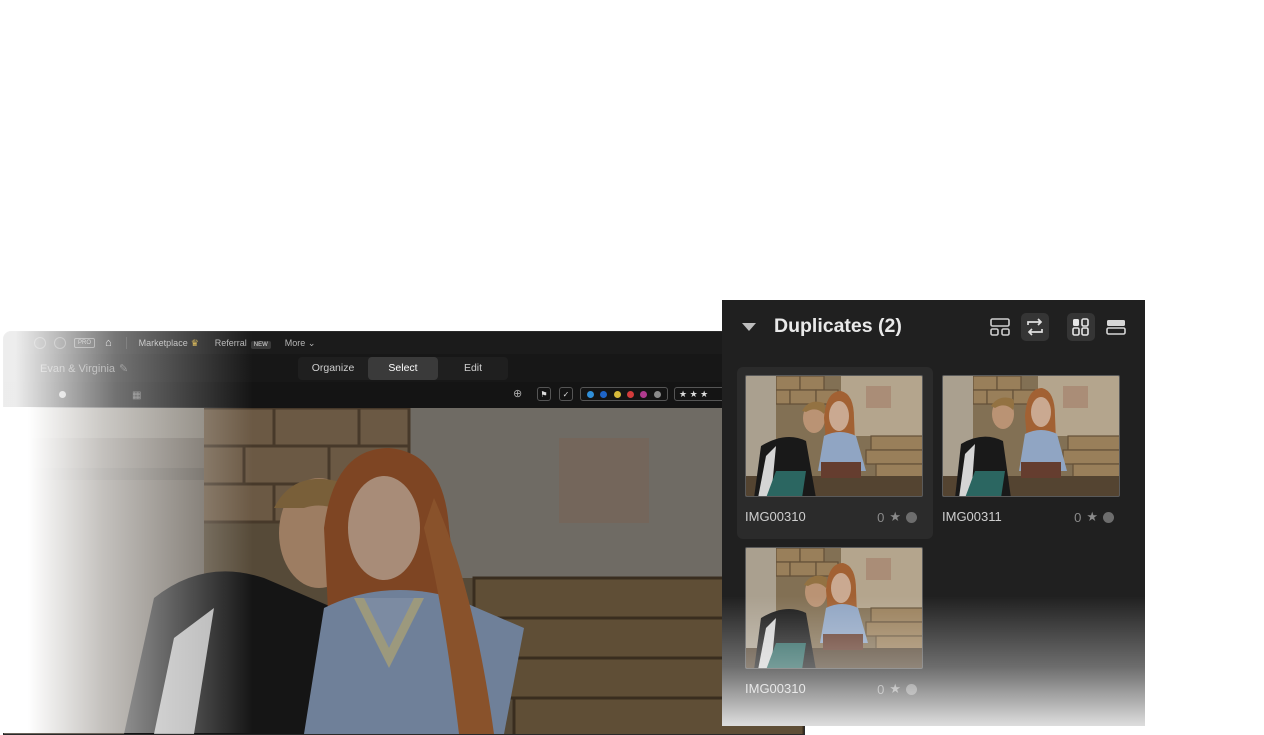 The height and width of the screenshot is (735, 1264). Describe the element at coordinates (295, 342) in the screenshot. I see `more-label: More` at that location.